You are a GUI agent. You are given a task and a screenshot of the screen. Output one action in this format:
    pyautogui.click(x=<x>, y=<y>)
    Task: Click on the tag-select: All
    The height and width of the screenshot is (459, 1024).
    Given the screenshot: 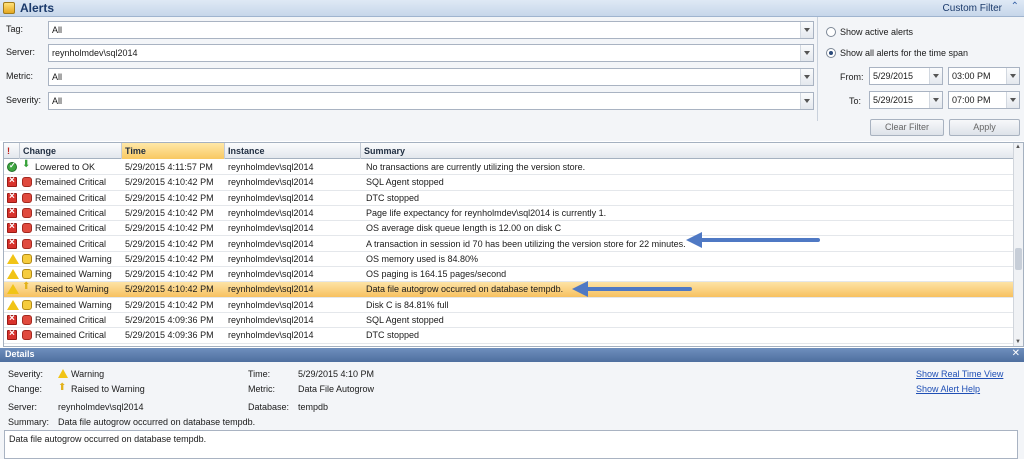 What is the action you would take?
    pyautogui.click(x=431, y=30)
    